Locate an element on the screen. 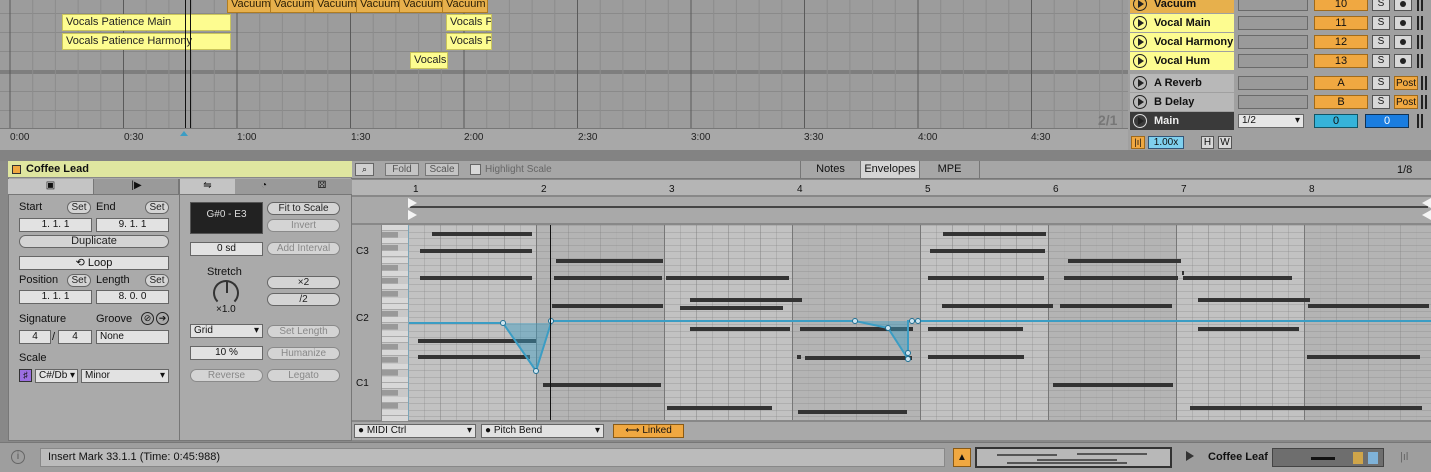 The width and height of the screenshot is (1431, 472). track-number: B is located at coordinates (1341, 102).